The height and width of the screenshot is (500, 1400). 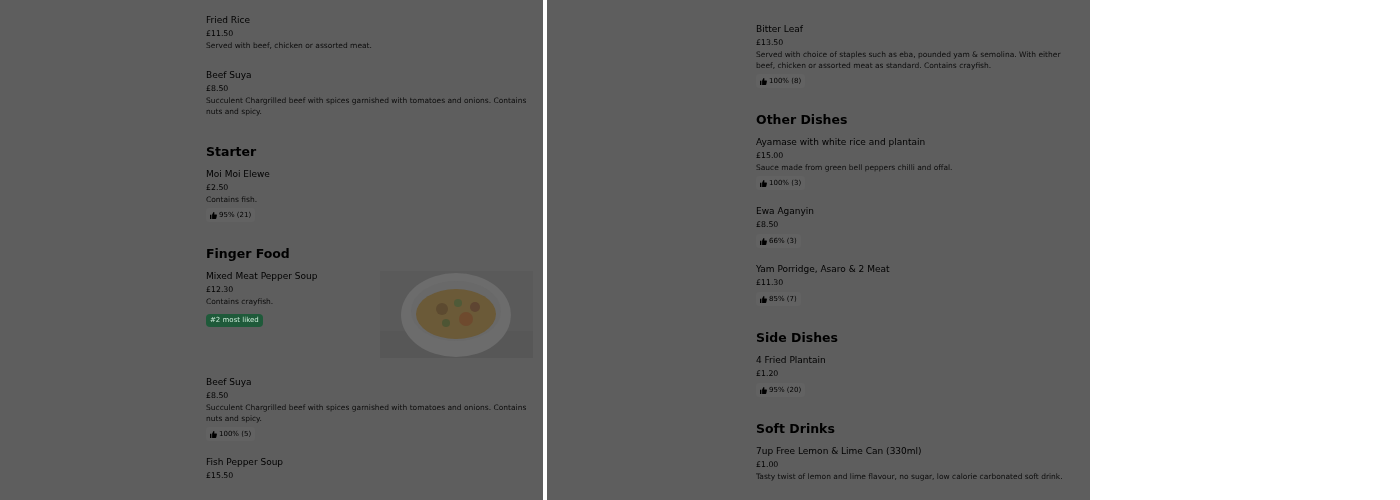 I want to click on dish-name: 4 Fried Plantain, so click(x=791, y=360).